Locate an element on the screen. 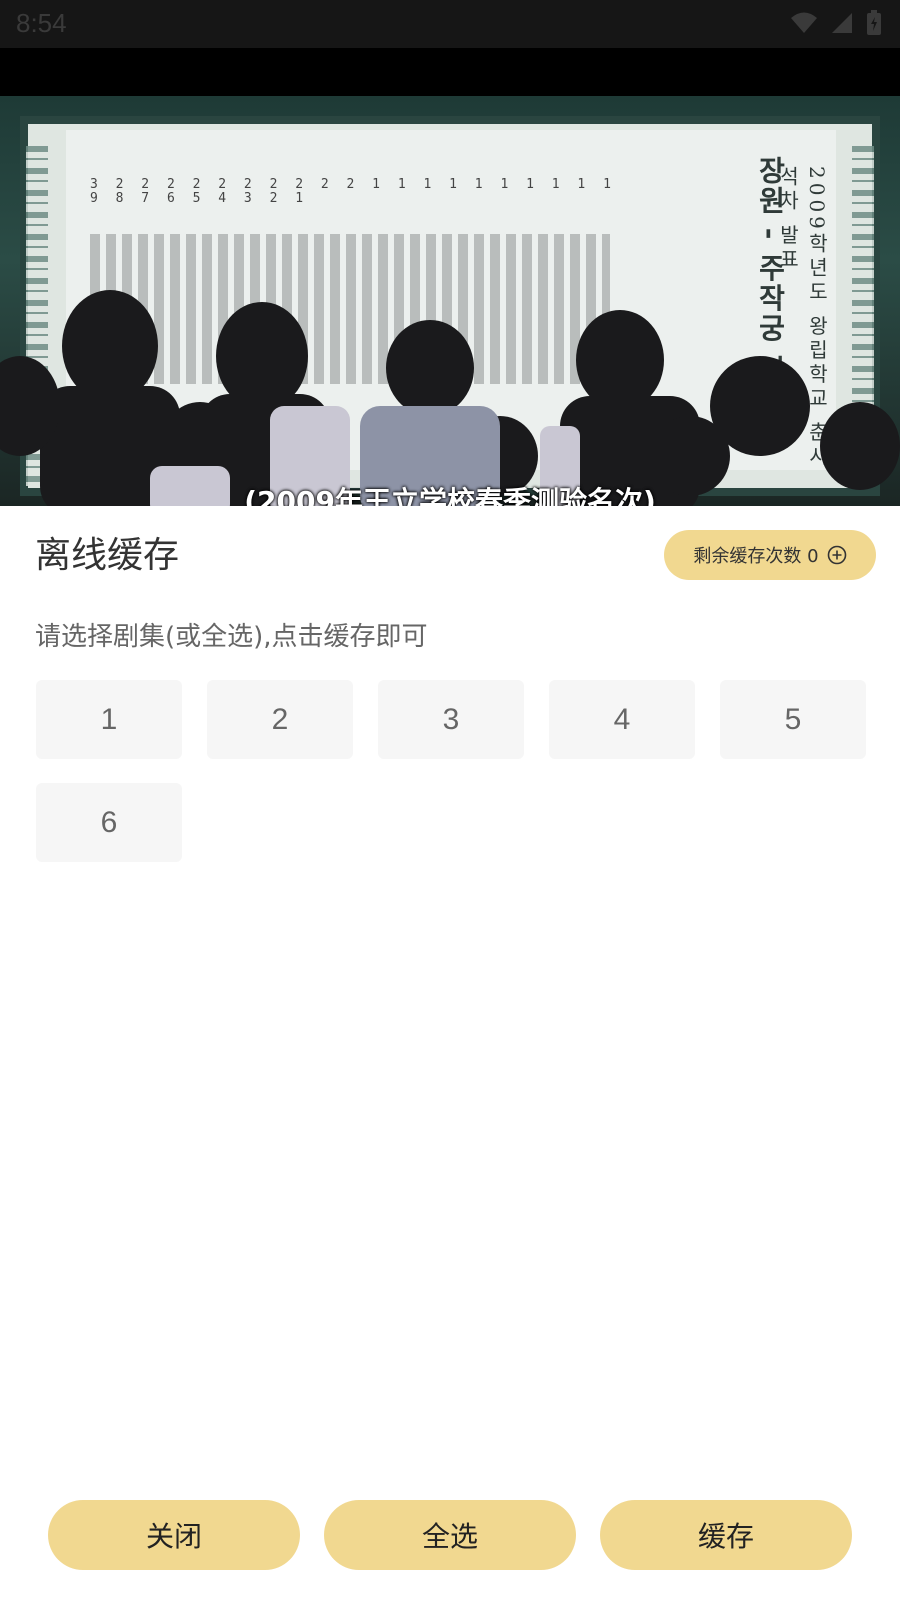 The width and height of the screenshot is (900, 1600). episode-item: 4 is located at coordinates (622, 719).